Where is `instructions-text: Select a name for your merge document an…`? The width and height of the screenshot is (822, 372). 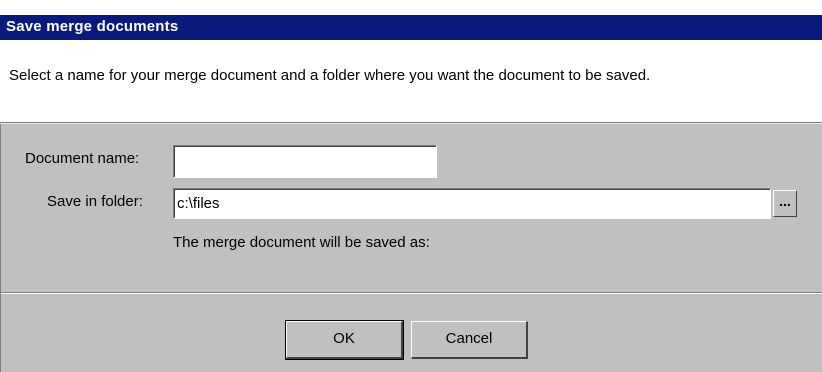 instructions-text: Select a name for your merge document an… is located at coordinates (330, 75).